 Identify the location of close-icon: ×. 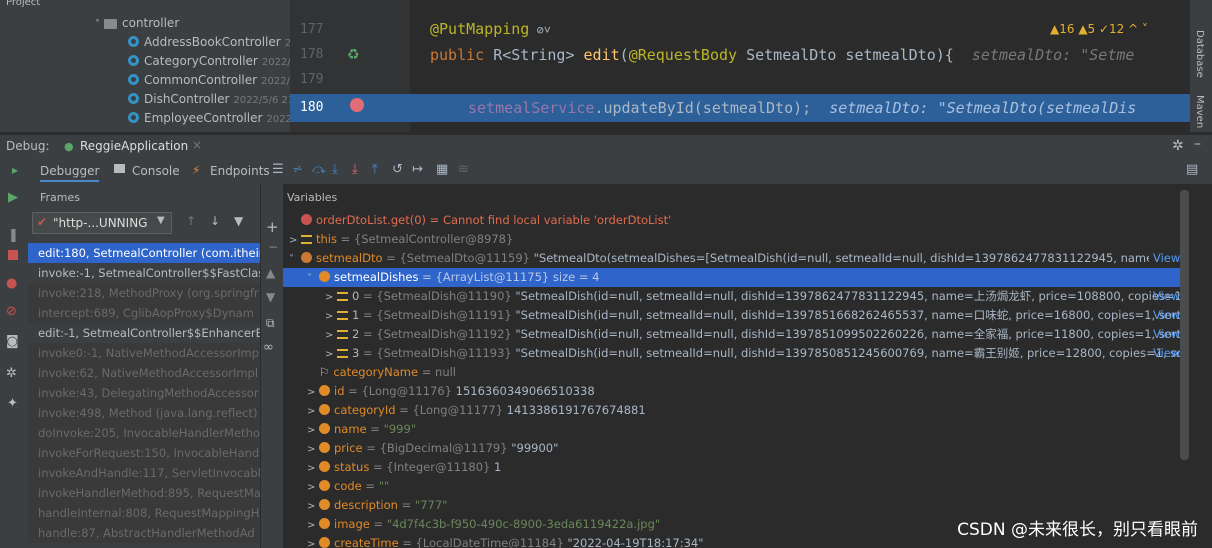
(197, 145).